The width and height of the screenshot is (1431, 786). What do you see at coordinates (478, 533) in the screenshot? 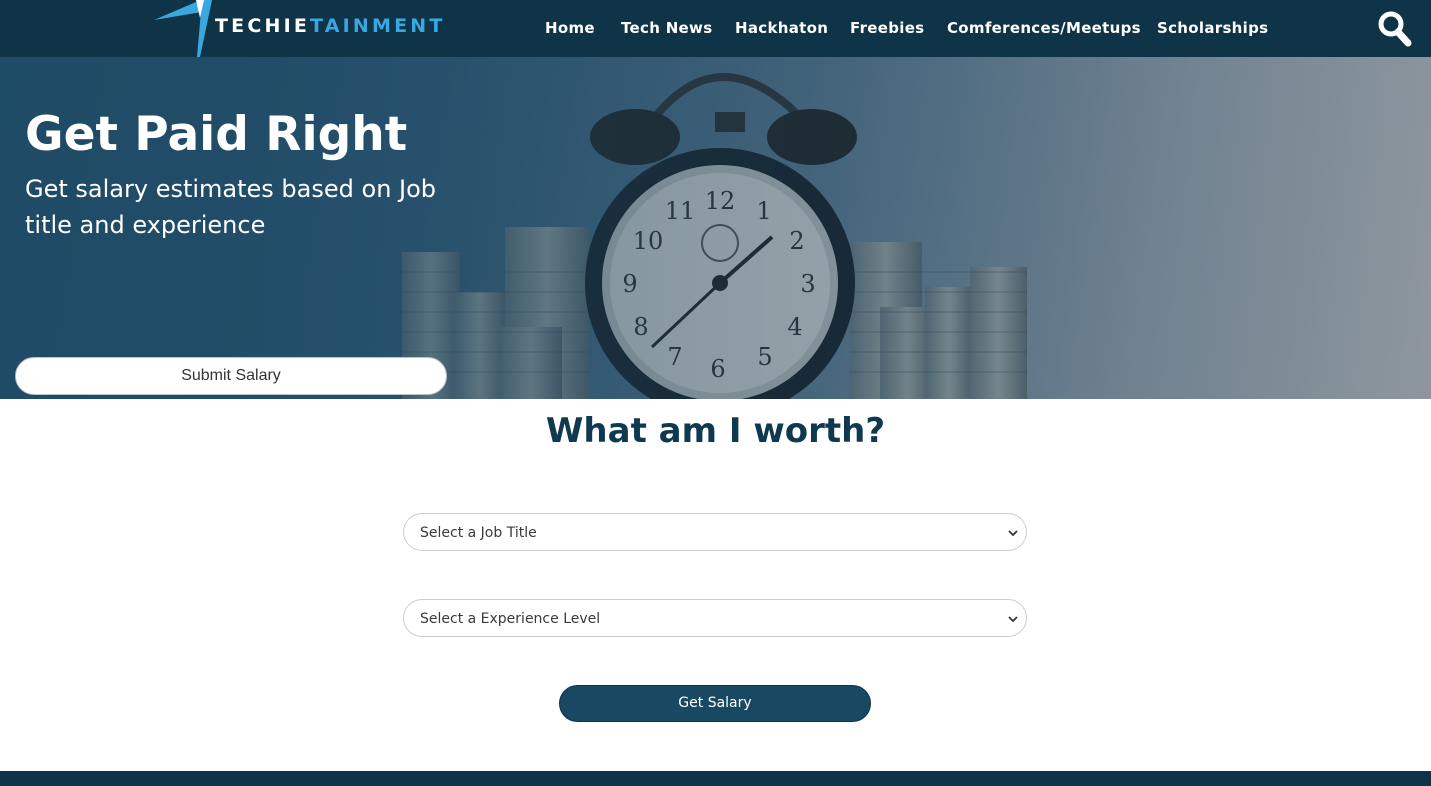
I see `job-title-select-value: Select a Job Title` at bounding box center [478, 533].